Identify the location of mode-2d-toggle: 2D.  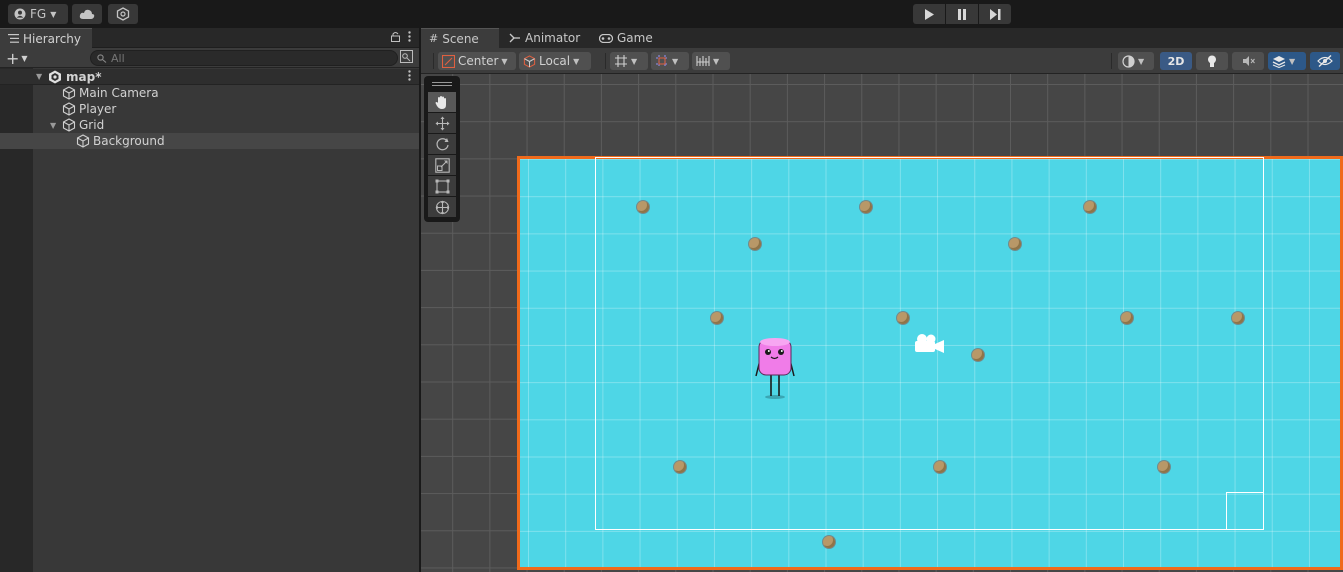
(1176, 61).